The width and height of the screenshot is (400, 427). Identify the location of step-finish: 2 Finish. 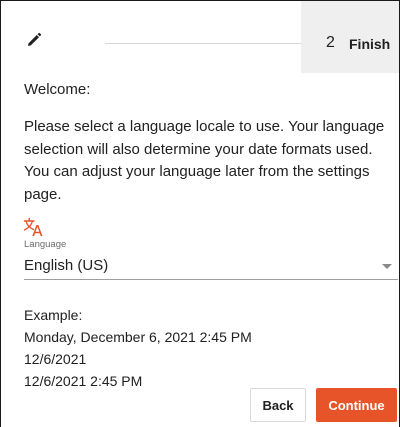
(350, 37).